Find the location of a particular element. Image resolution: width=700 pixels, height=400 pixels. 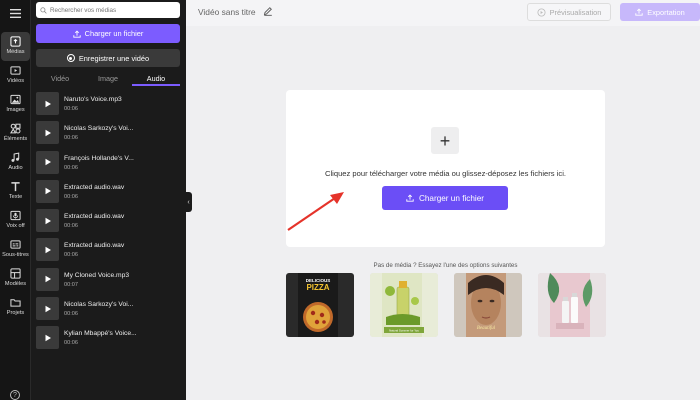

export-button: Exportation is located at coordinates (660, 12).